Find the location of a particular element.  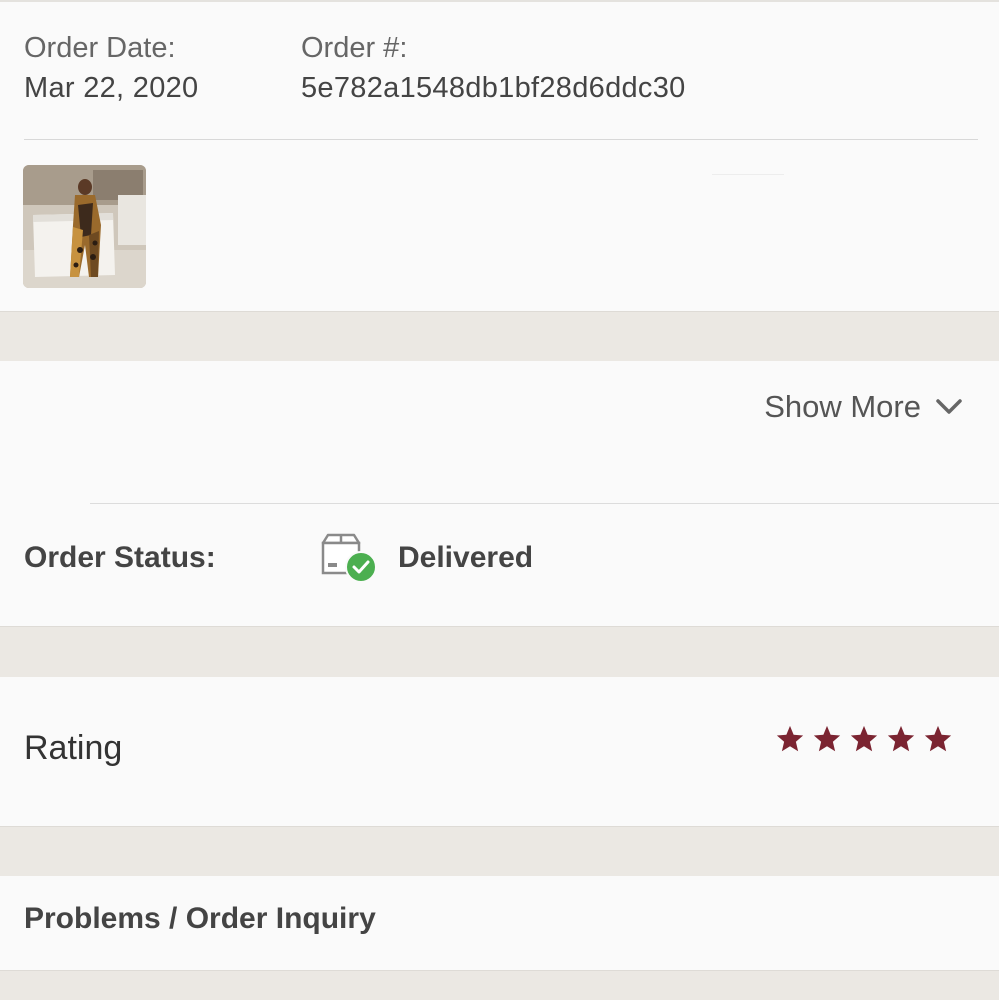

package-delivered-icon is located at coordinates (349, 558).